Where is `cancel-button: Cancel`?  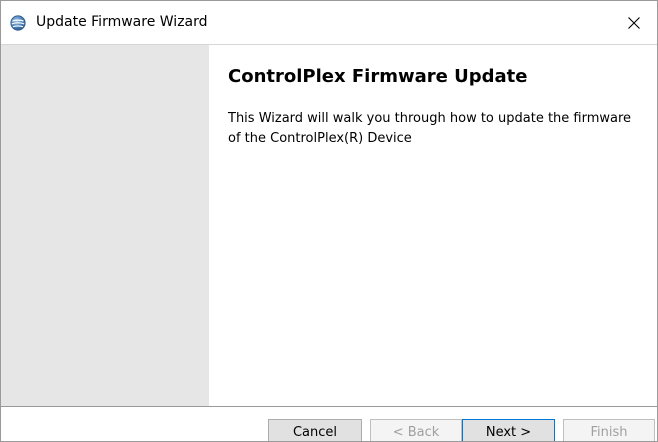 cancel-button: Cancel is located at coordinates (315, 430).